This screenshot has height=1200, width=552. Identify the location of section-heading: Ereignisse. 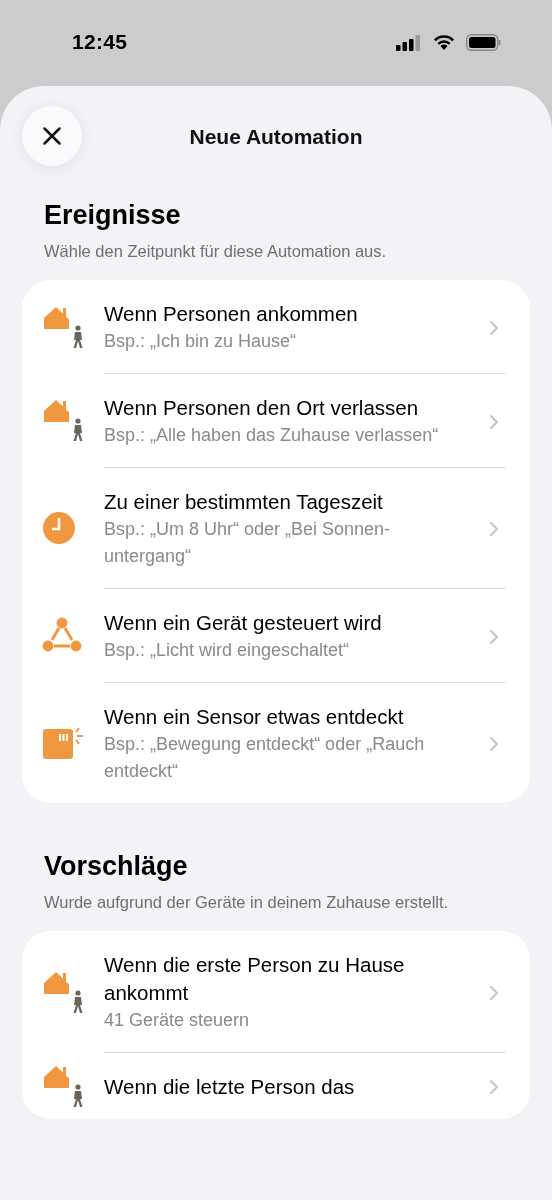
(112, 215).